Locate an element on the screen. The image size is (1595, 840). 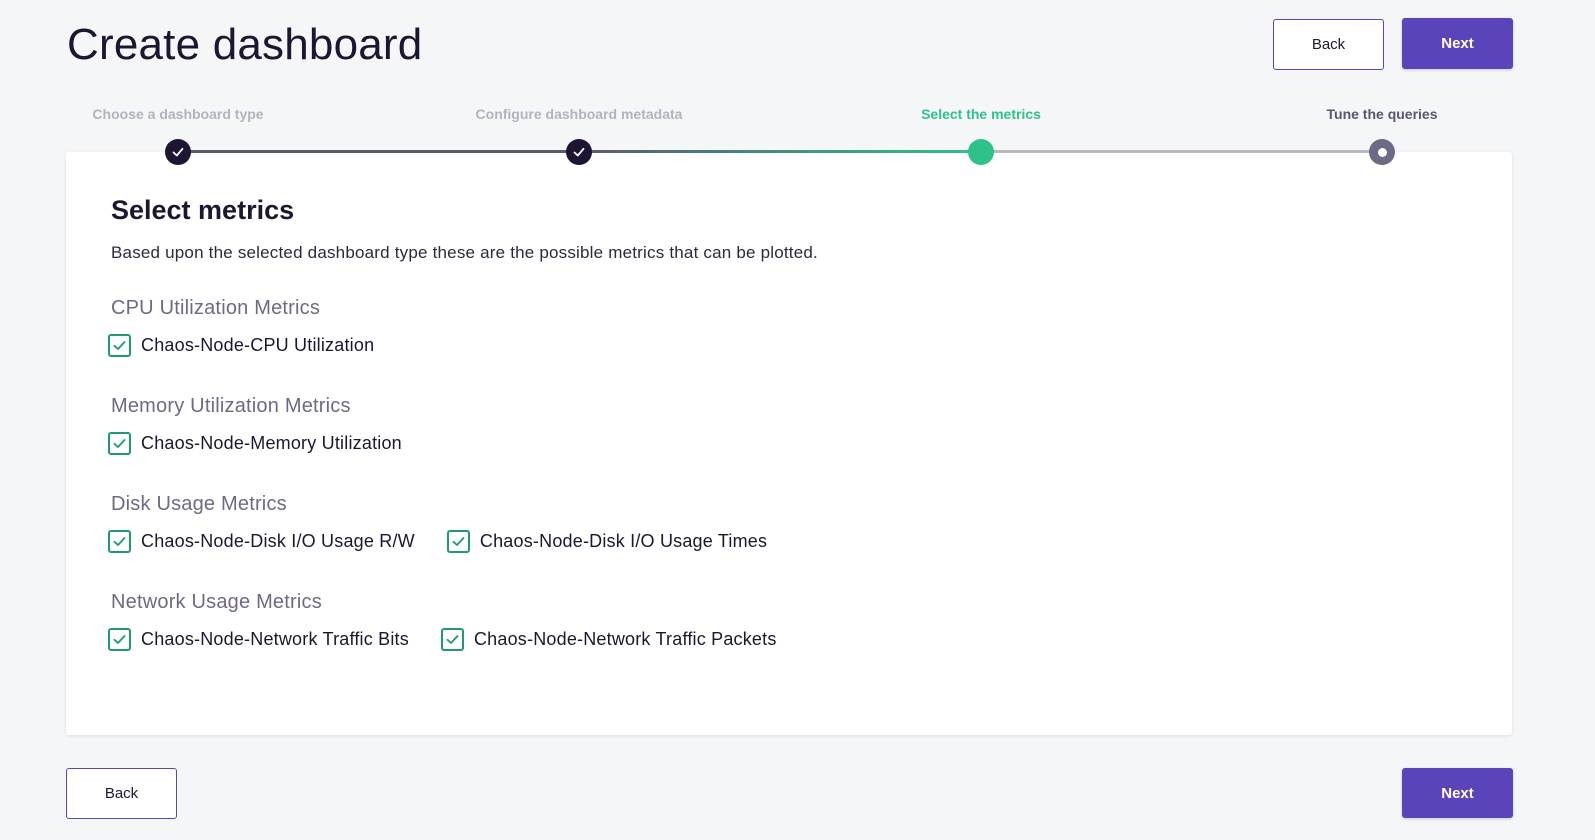
group-title: Network Usage Metrics is located at coordinates (216, 602).